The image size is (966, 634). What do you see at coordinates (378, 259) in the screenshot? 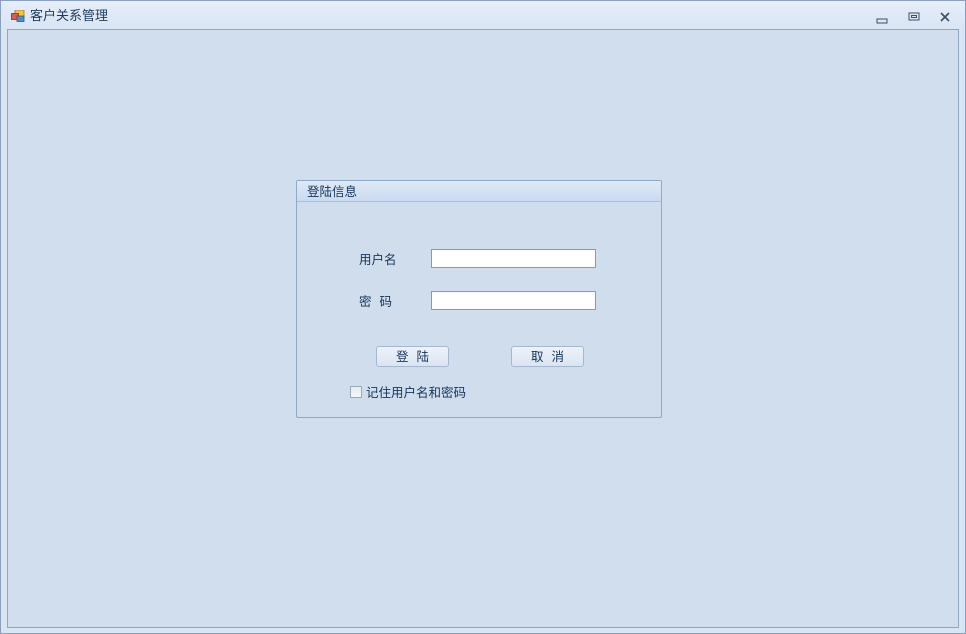
I see `username-label: 用户名` at bounding box center [378, 259].